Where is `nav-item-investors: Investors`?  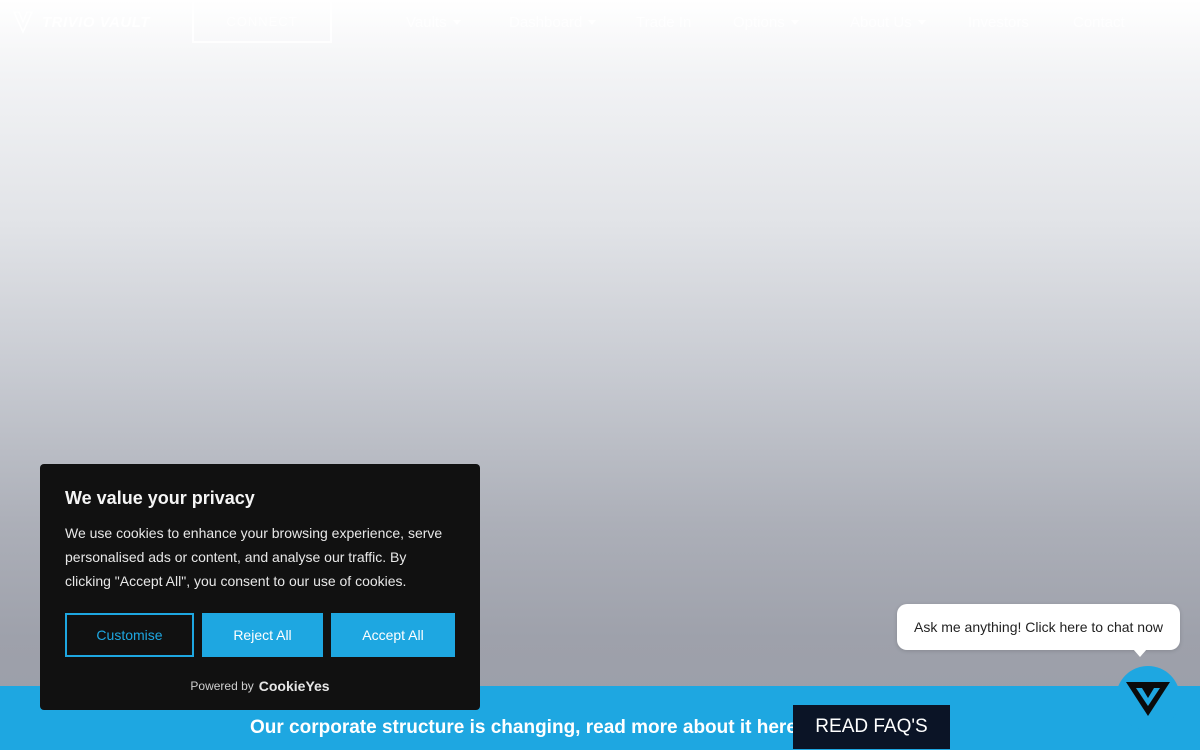 nav-item-investors: Investors is located at coordinates (998, 22).